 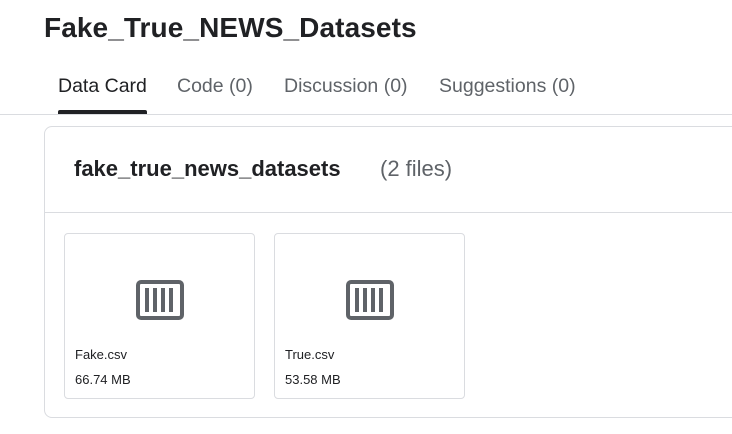 I want to click on file-tile-true-csv: True.csv 53.58 MB, so click(x=369, y=316).